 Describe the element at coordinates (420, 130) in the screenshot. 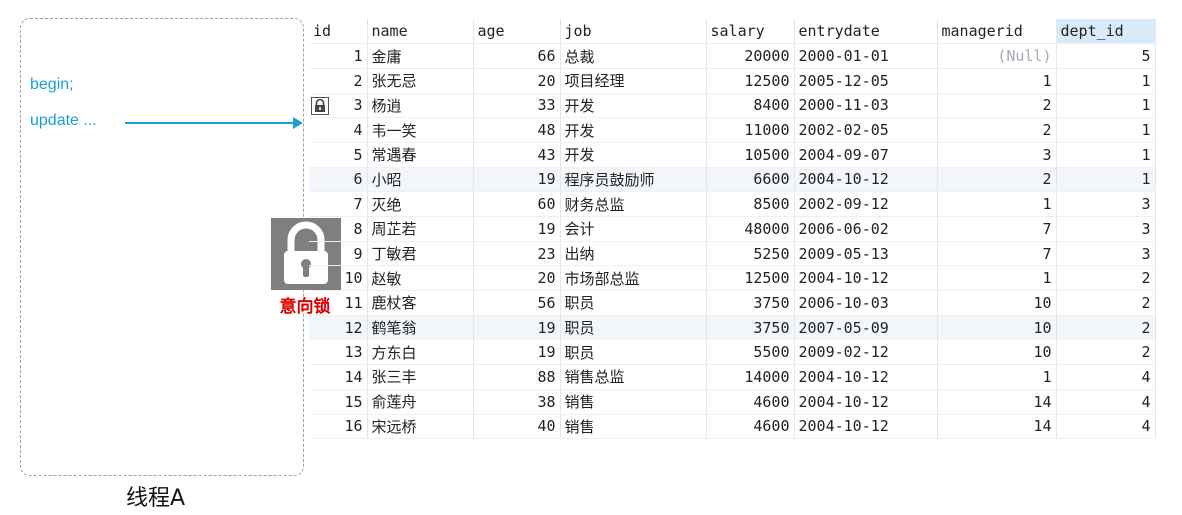

I see `cell-name: 韦一笑` at that location.